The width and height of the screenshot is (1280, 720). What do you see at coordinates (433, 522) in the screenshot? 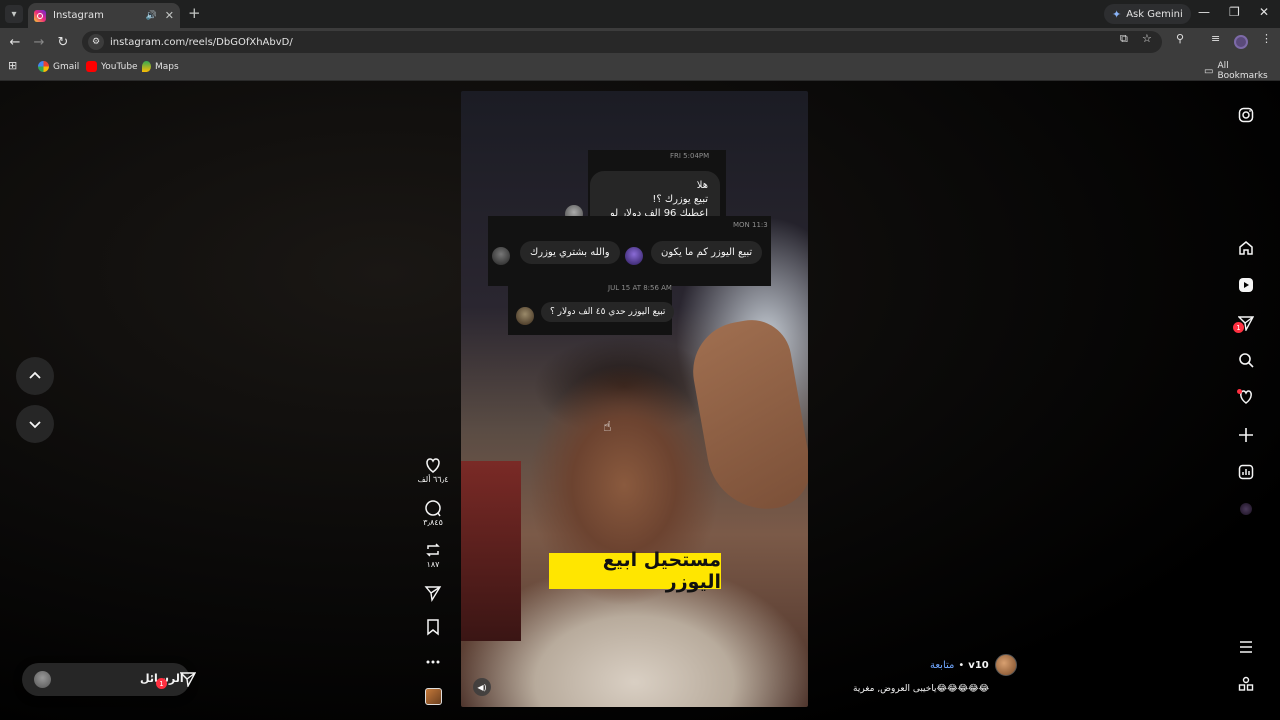
I see `comment-count: ٣٫٨٤٥` at bounding box center [433, 522].